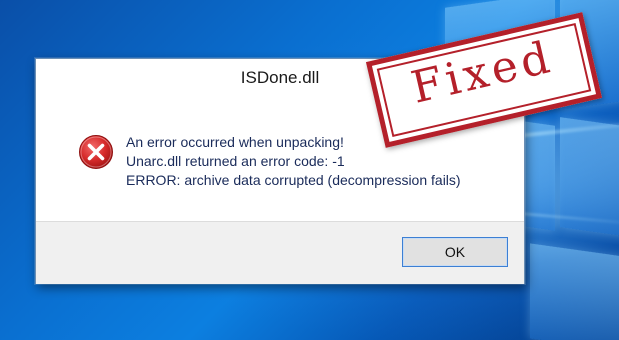 The width and height of the screenshot is (619, 340). I want to click on error-message-line: Unarc.dll returned an error code: -1, so click(235, 161).